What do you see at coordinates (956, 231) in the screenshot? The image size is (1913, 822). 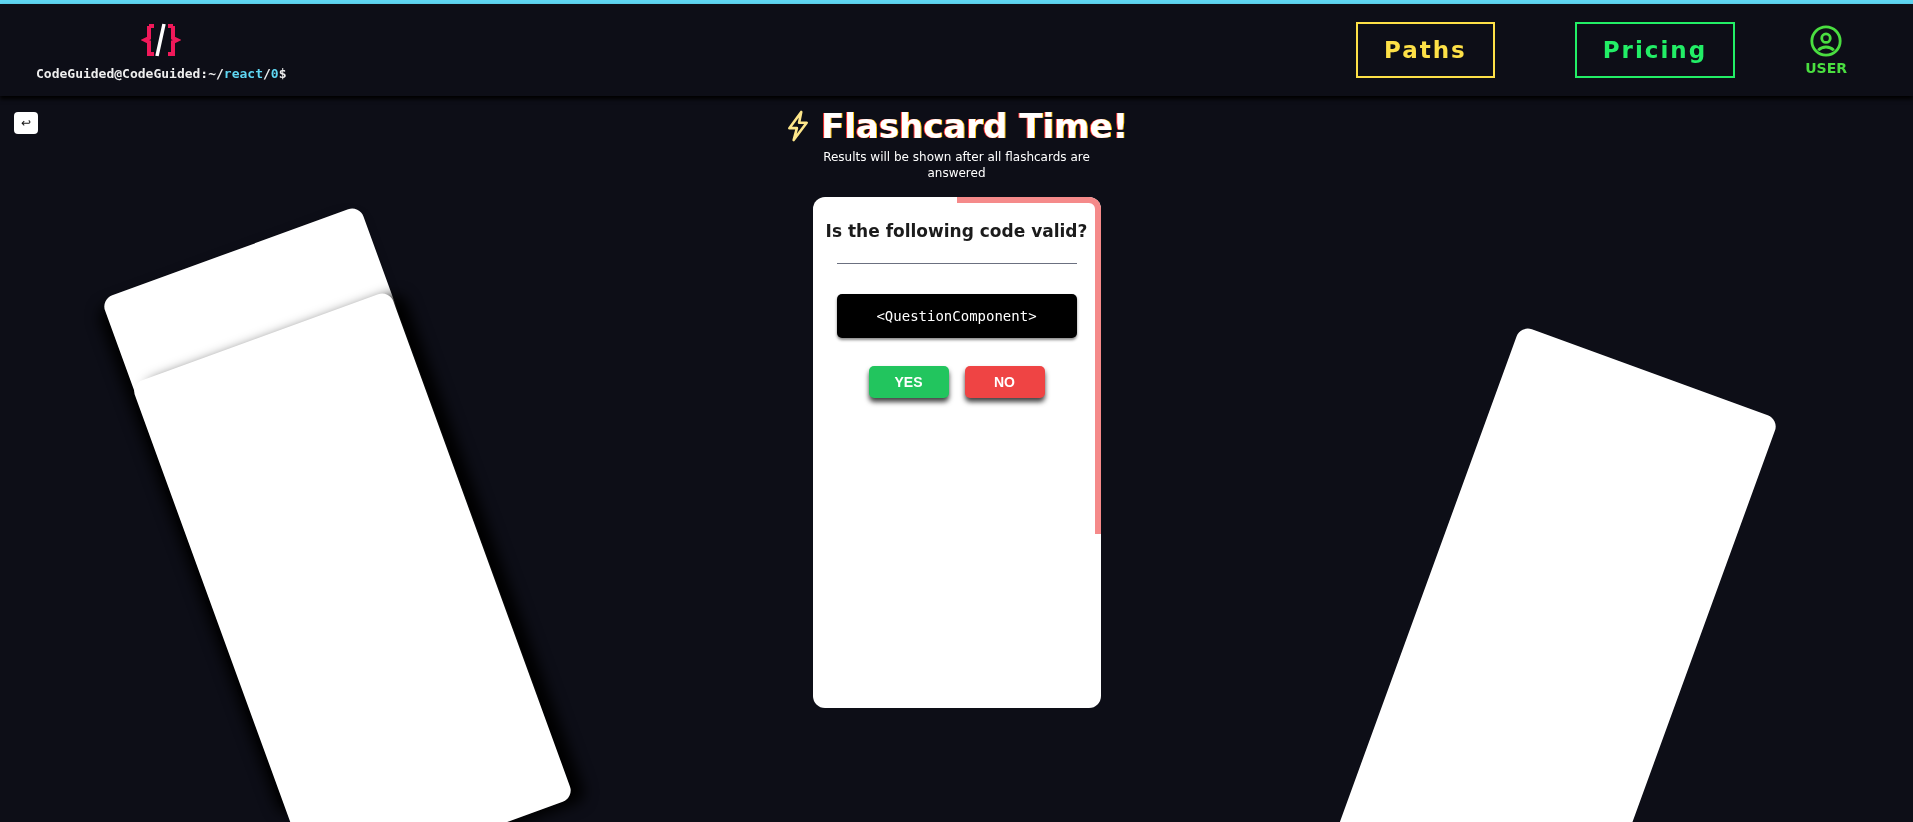 I see `question-text: Is the following code valid?` at bounding box center [956, 231].